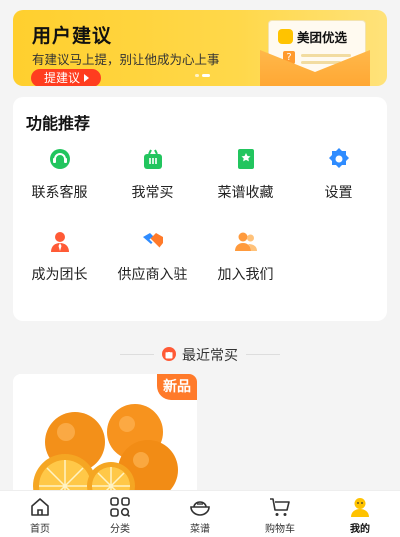 The image size is (400, 537). Describe the element at coordinates (59, 256) in the screenshot. I see `feature-become-leader: 成为团长` at that location.